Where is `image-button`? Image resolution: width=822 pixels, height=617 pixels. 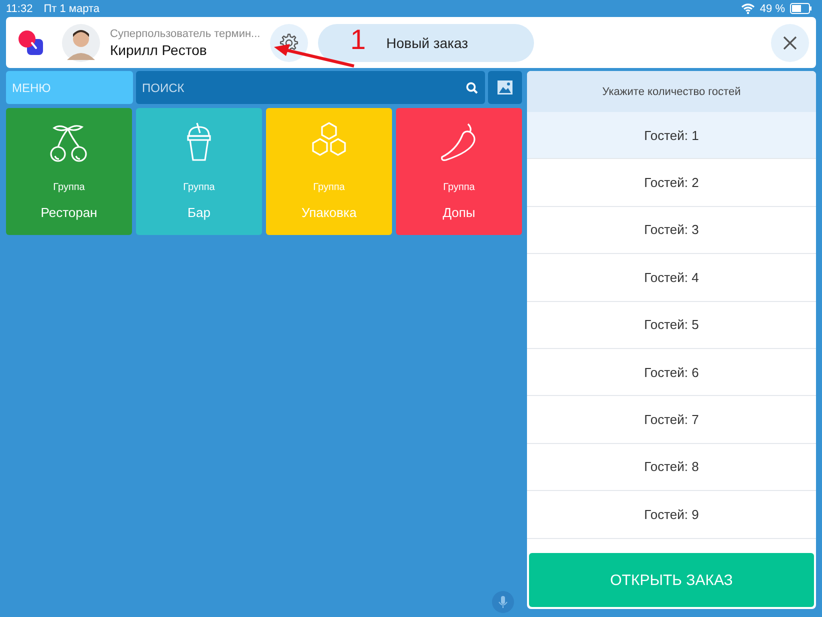 image-button is located at coordinates (505, 87).